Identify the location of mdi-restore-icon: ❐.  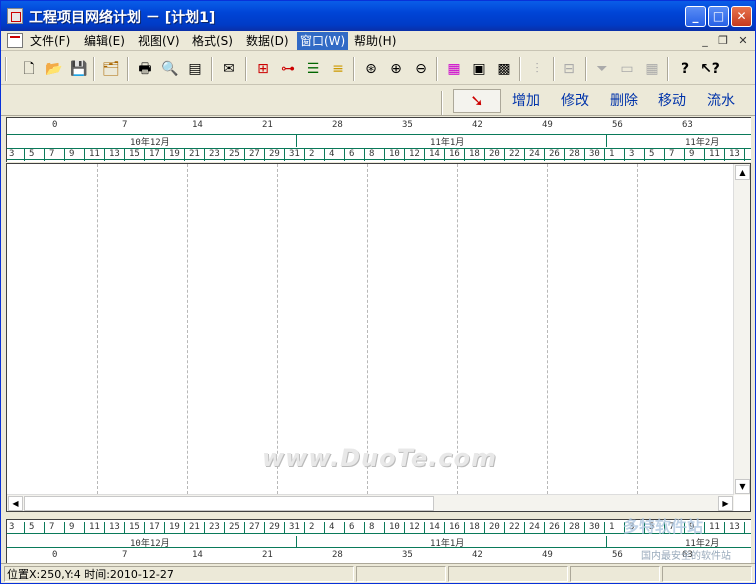
(723, 41).